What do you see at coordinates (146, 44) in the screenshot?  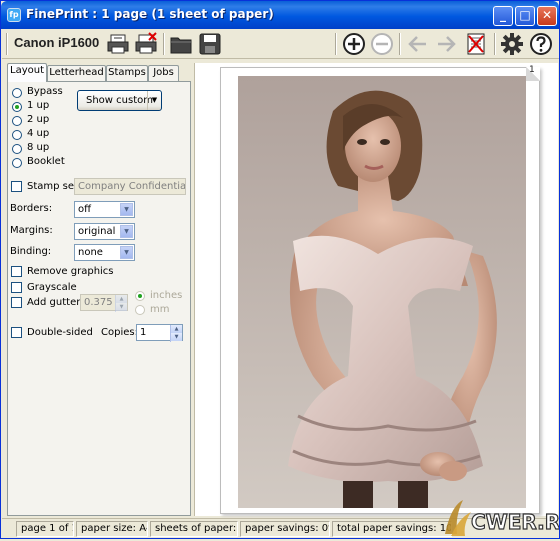 I see `printer-delete-icon` at bounding box center [146, 44].